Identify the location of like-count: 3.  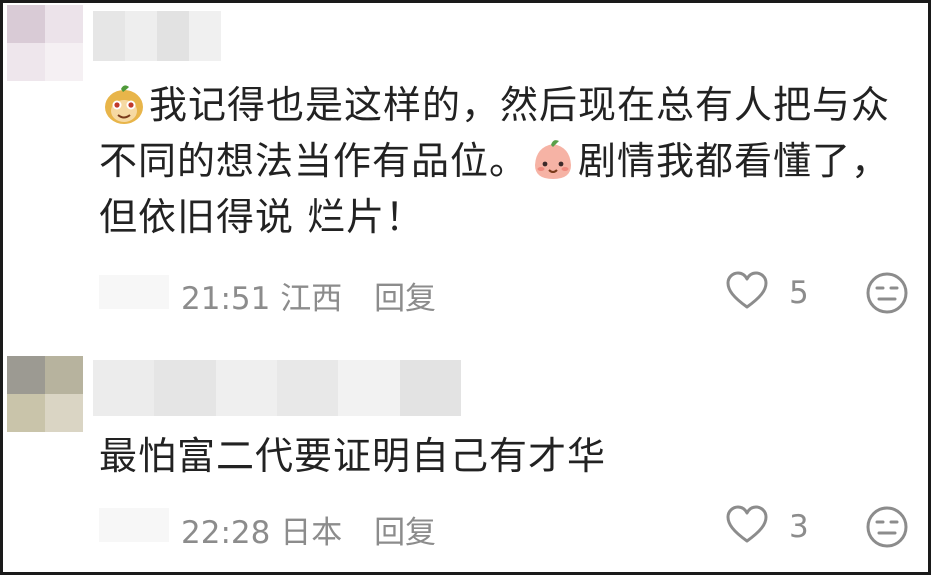
(799, 527).